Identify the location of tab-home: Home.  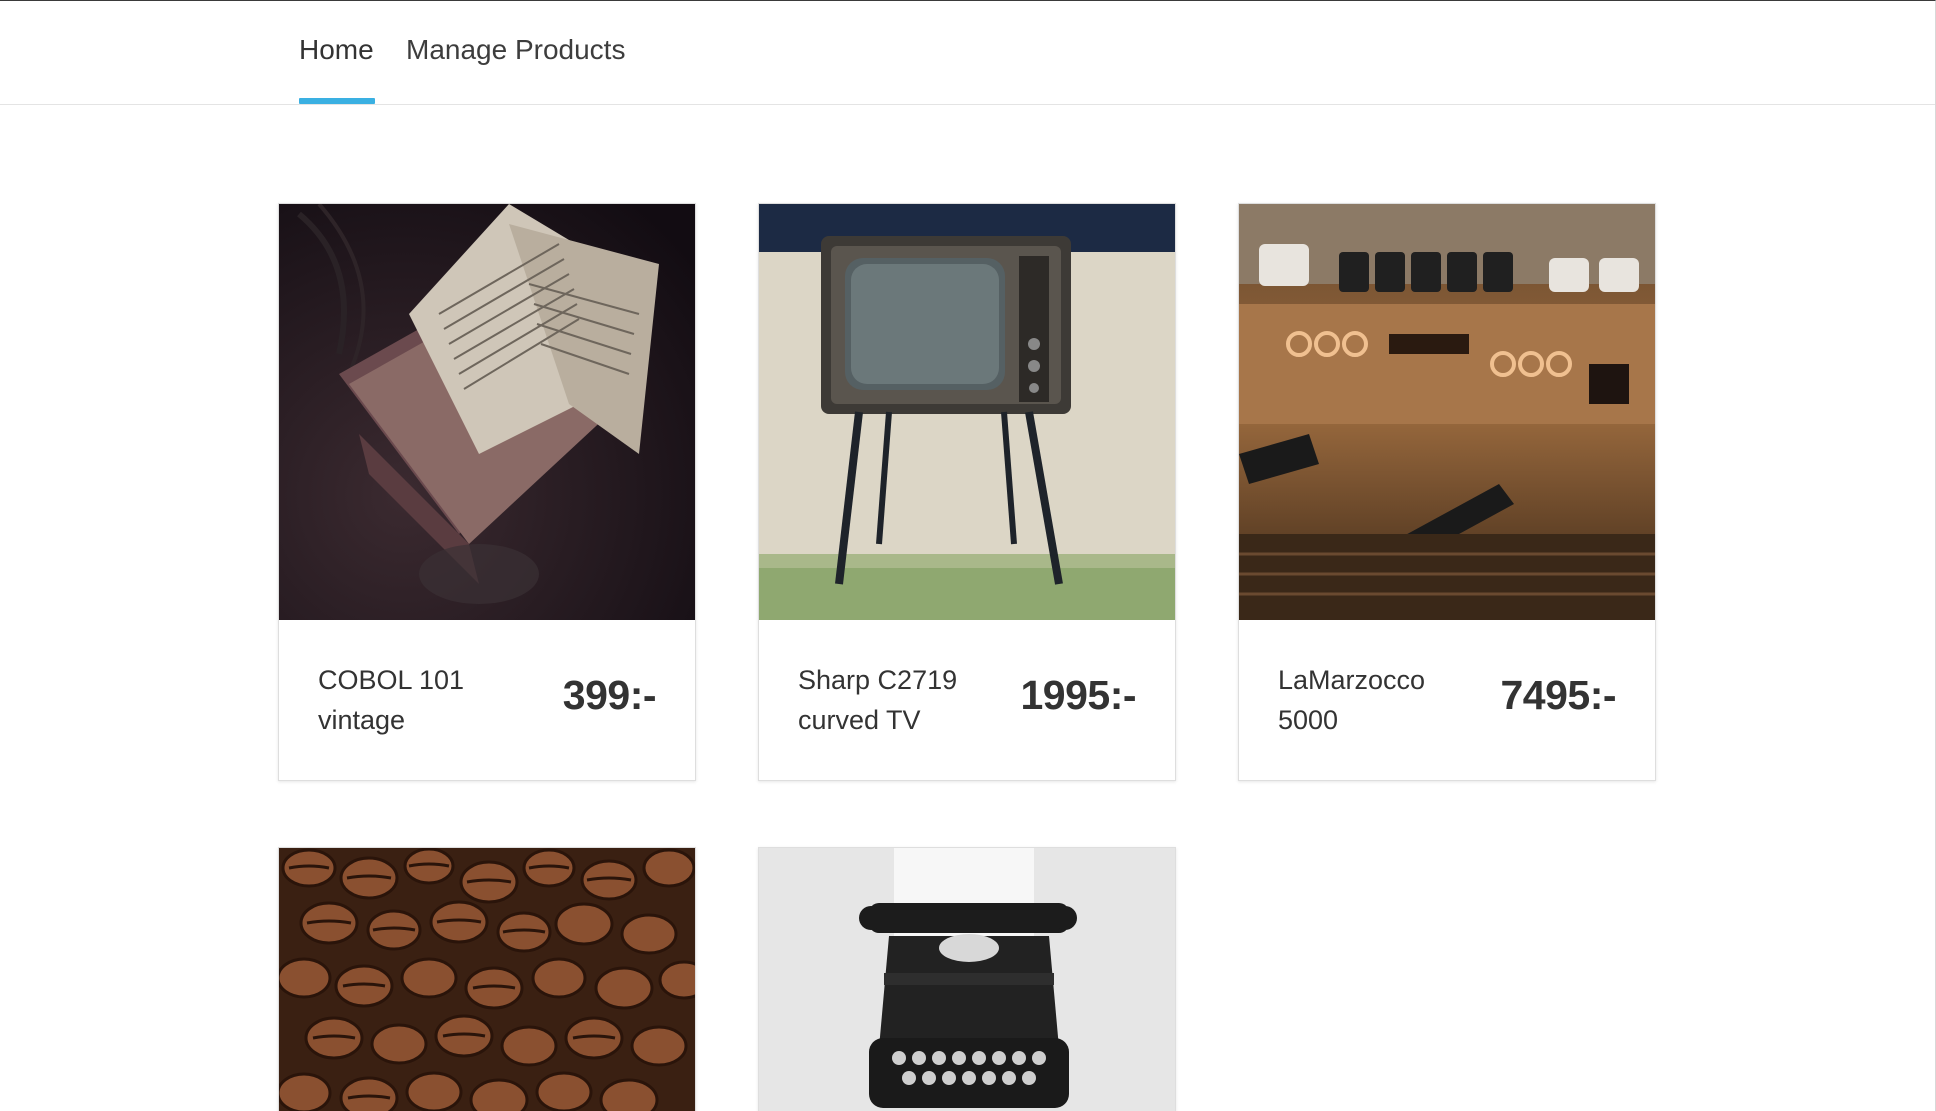
(336, 53).